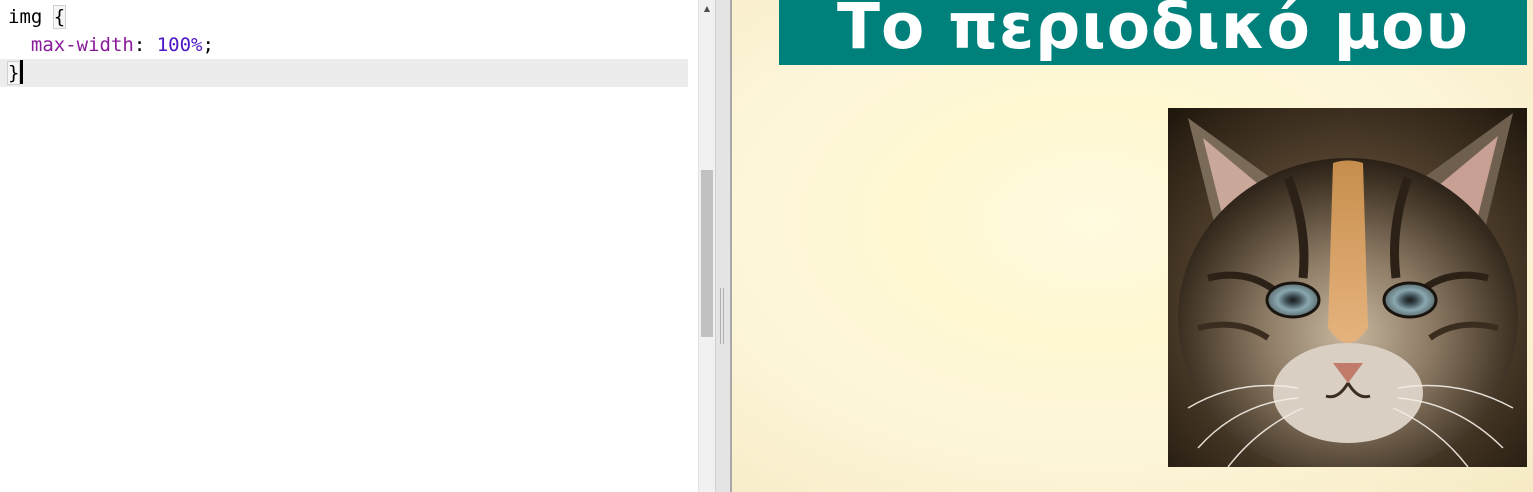 The height and width of the screenshot is (492, 1533). What do you see at coordinates (25, 17) in the screenshot?
I see `css-selector: img` at bounding box center [25, 17].